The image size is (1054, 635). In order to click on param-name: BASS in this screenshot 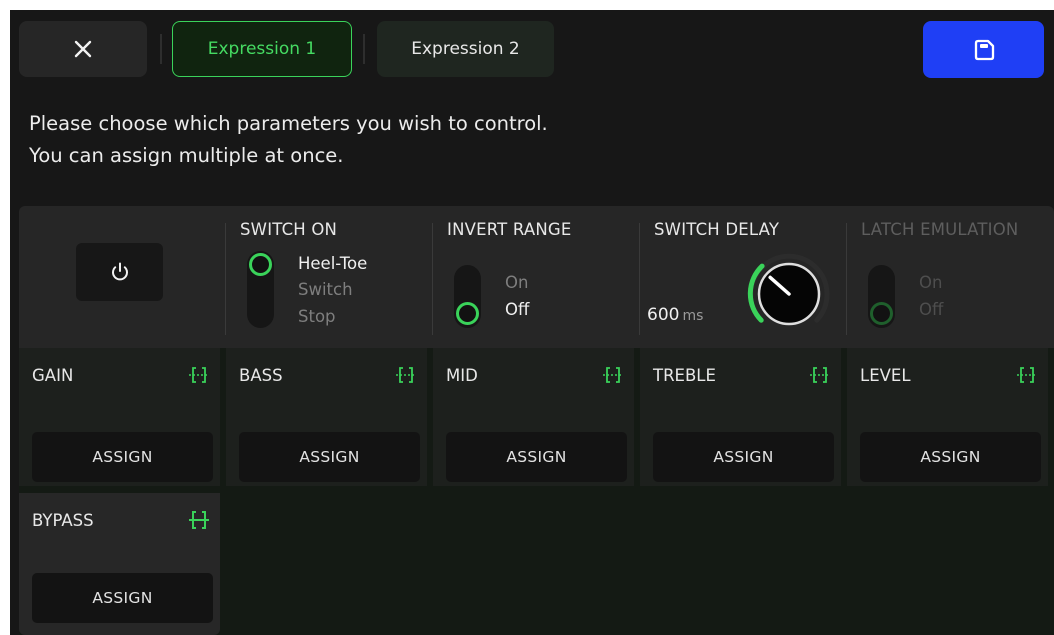, I will do `click(261, 375)`.